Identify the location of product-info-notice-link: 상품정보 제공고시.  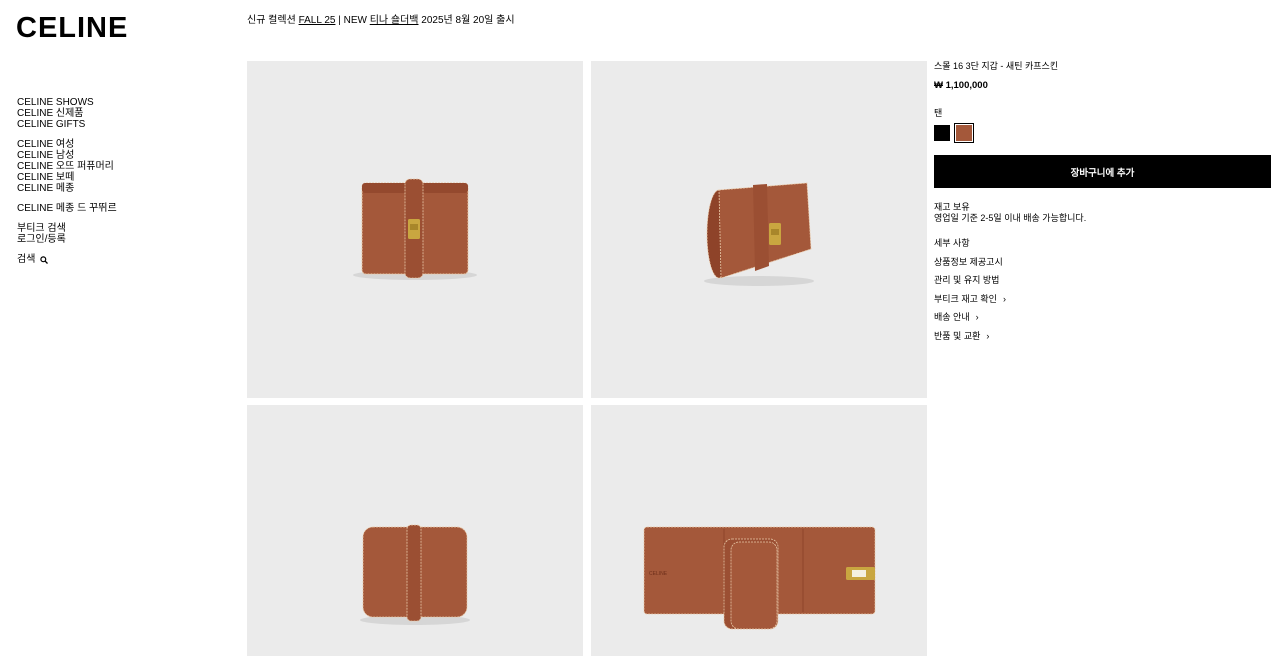
(1102, 262).